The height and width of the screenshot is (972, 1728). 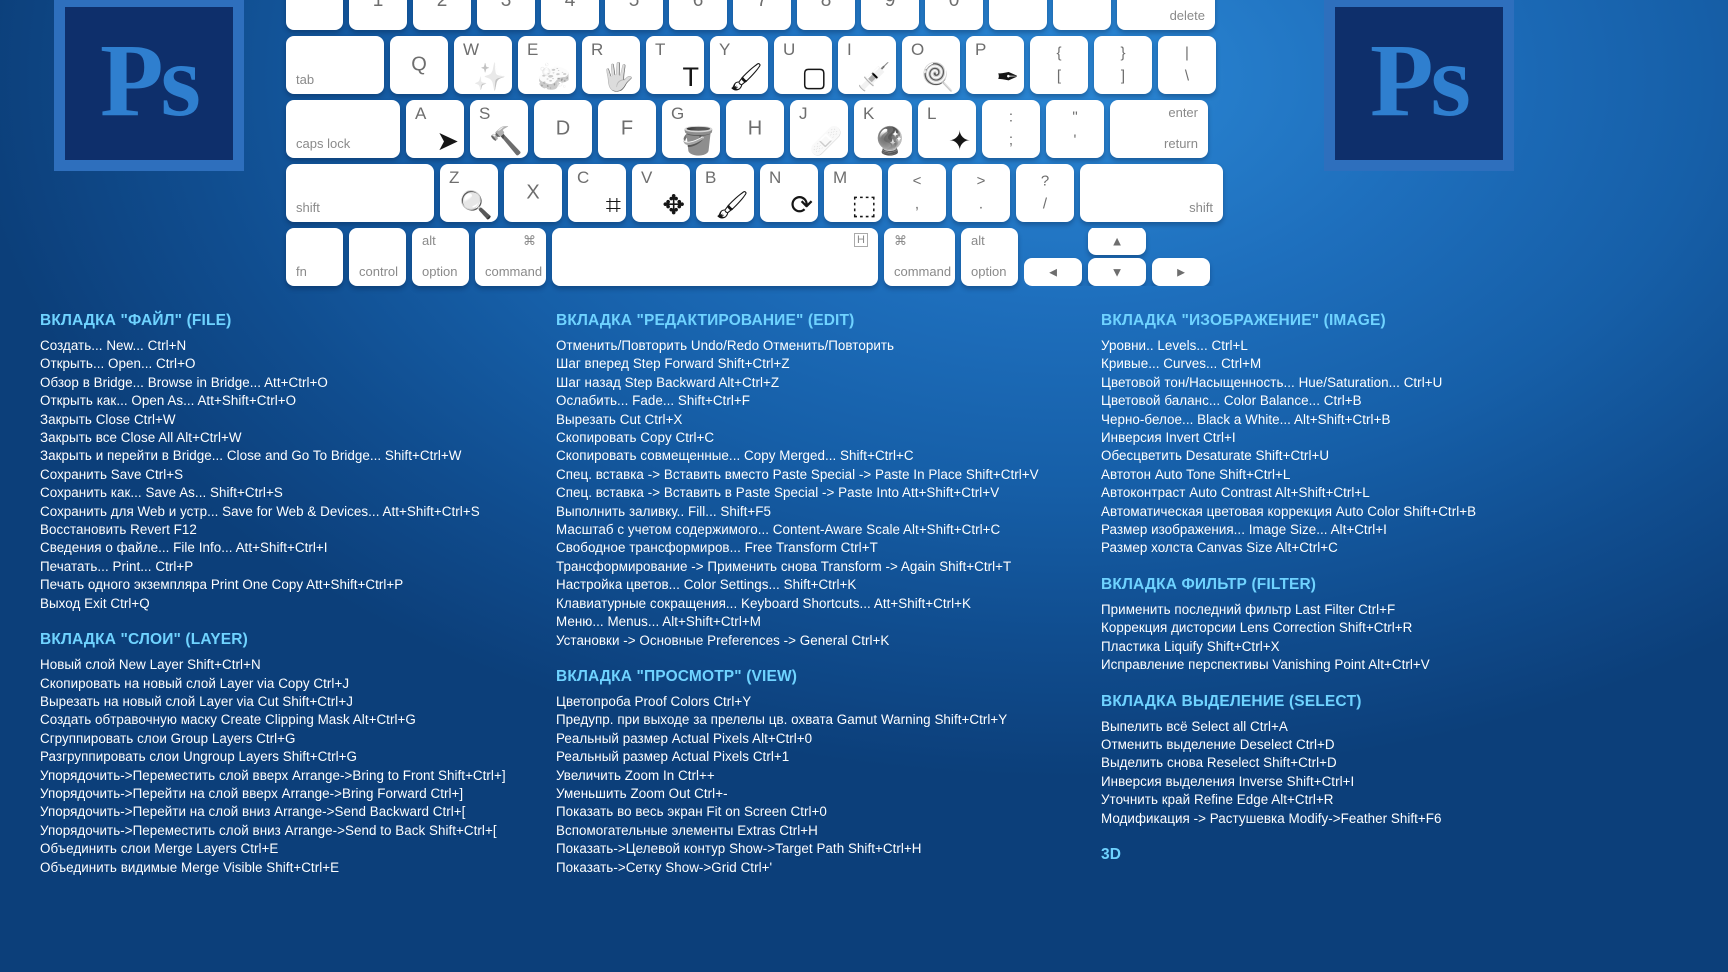 I want to click on key-s-stamp: S 🔨, so click(x=499, y=129).